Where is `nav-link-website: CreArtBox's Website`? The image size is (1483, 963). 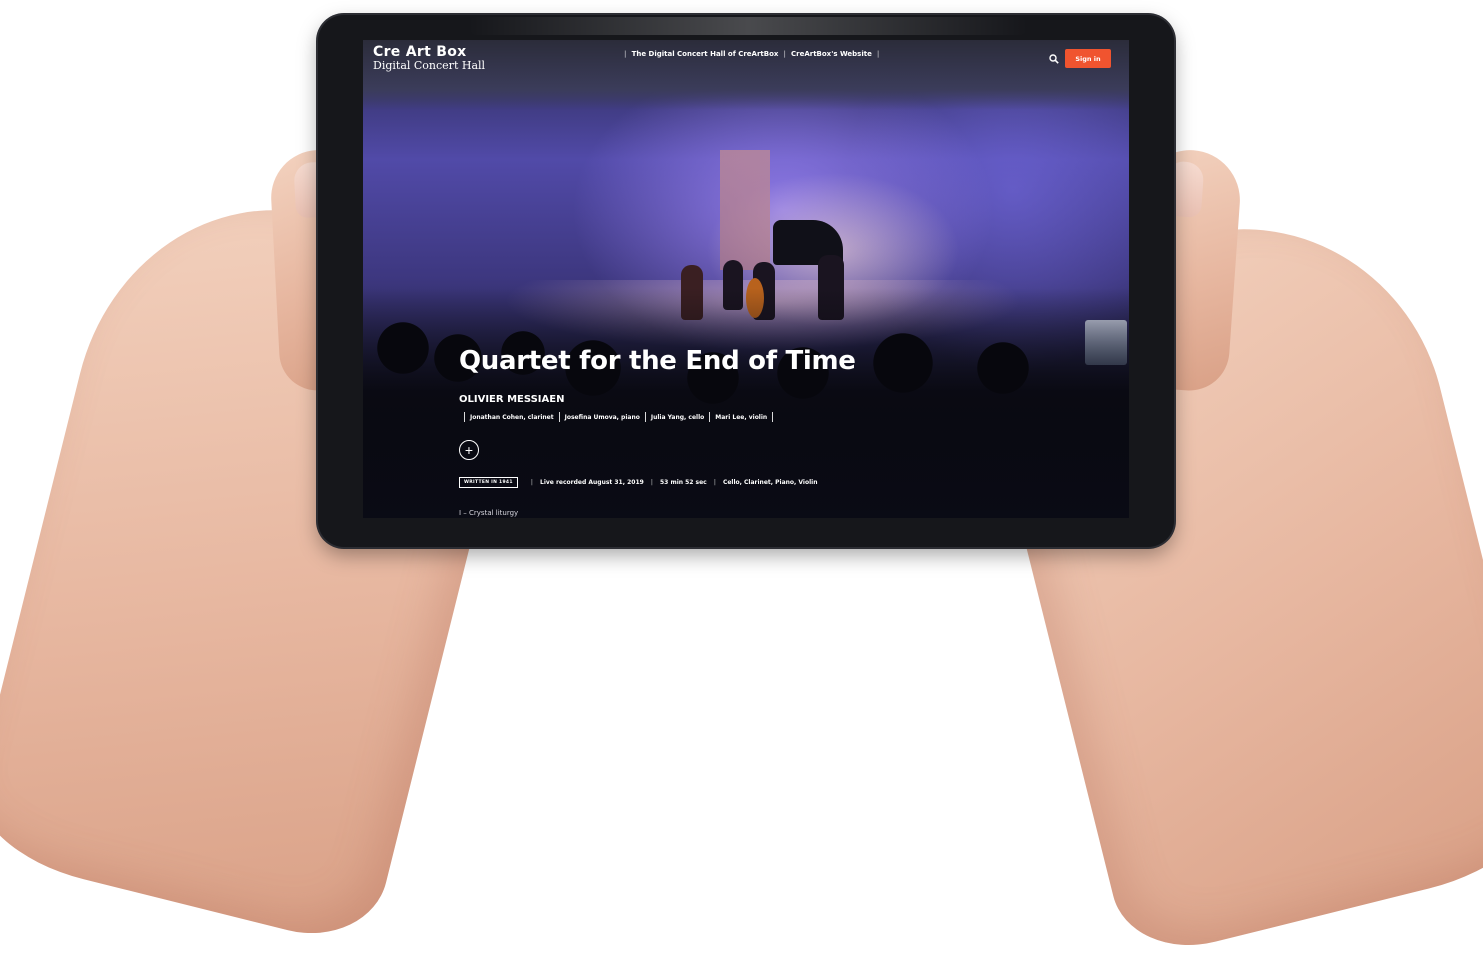 nav-link-website: CreArtBox's Website is located at coordinates (831, 54).